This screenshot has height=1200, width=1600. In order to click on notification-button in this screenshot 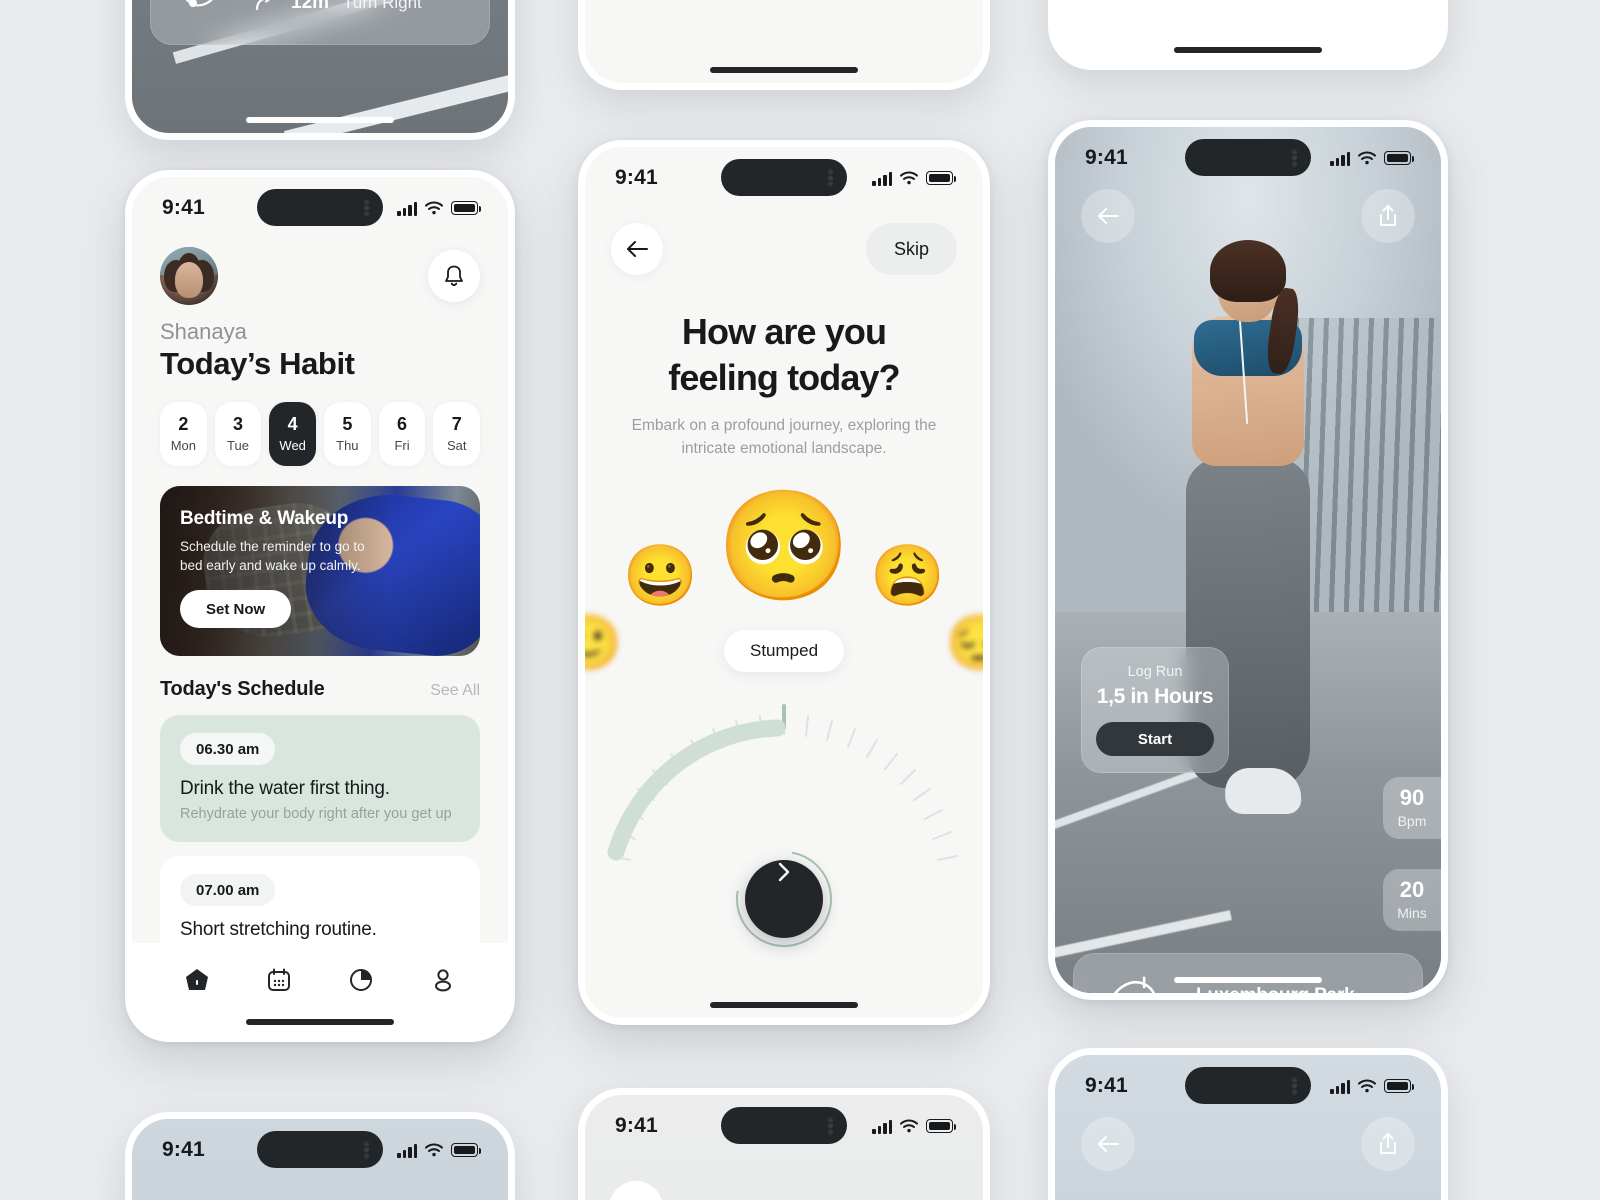, I will do `click(454, 276)`.